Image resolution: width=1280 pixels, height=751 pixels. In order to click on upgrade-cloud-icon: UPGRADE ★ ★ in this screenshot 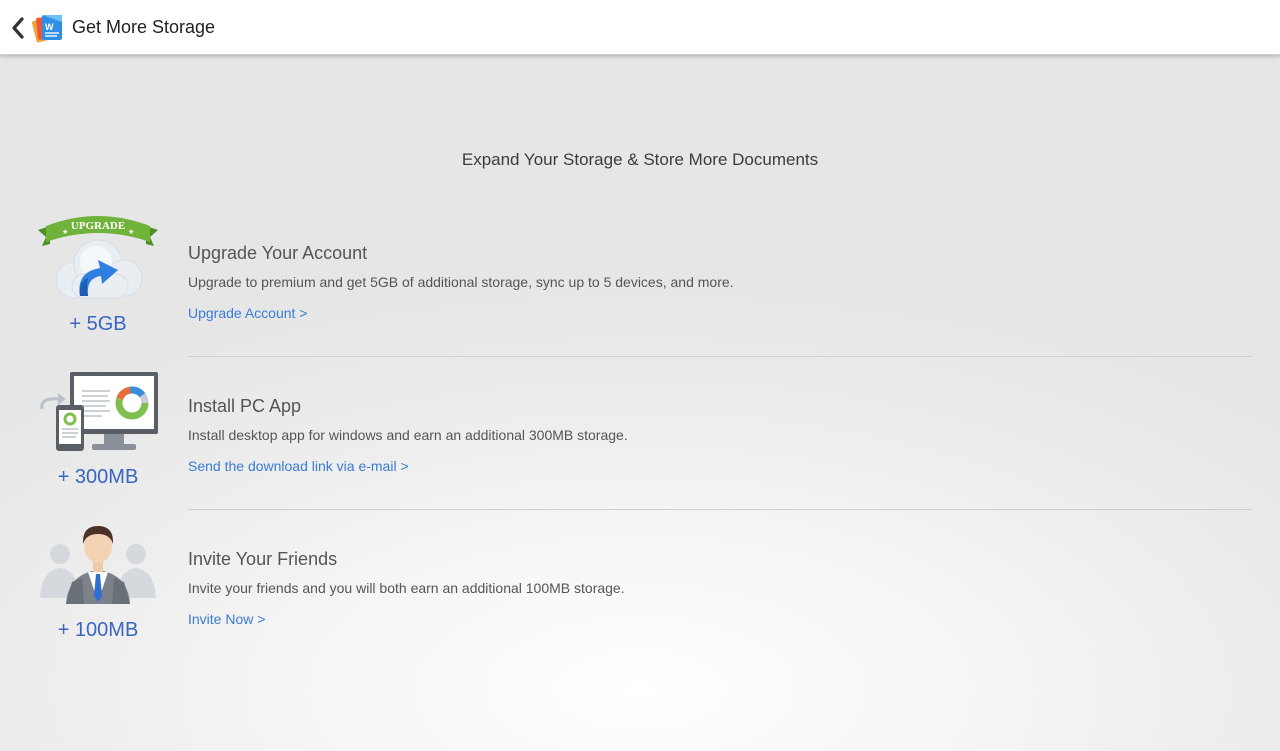, I will do `click(98, 260)`.